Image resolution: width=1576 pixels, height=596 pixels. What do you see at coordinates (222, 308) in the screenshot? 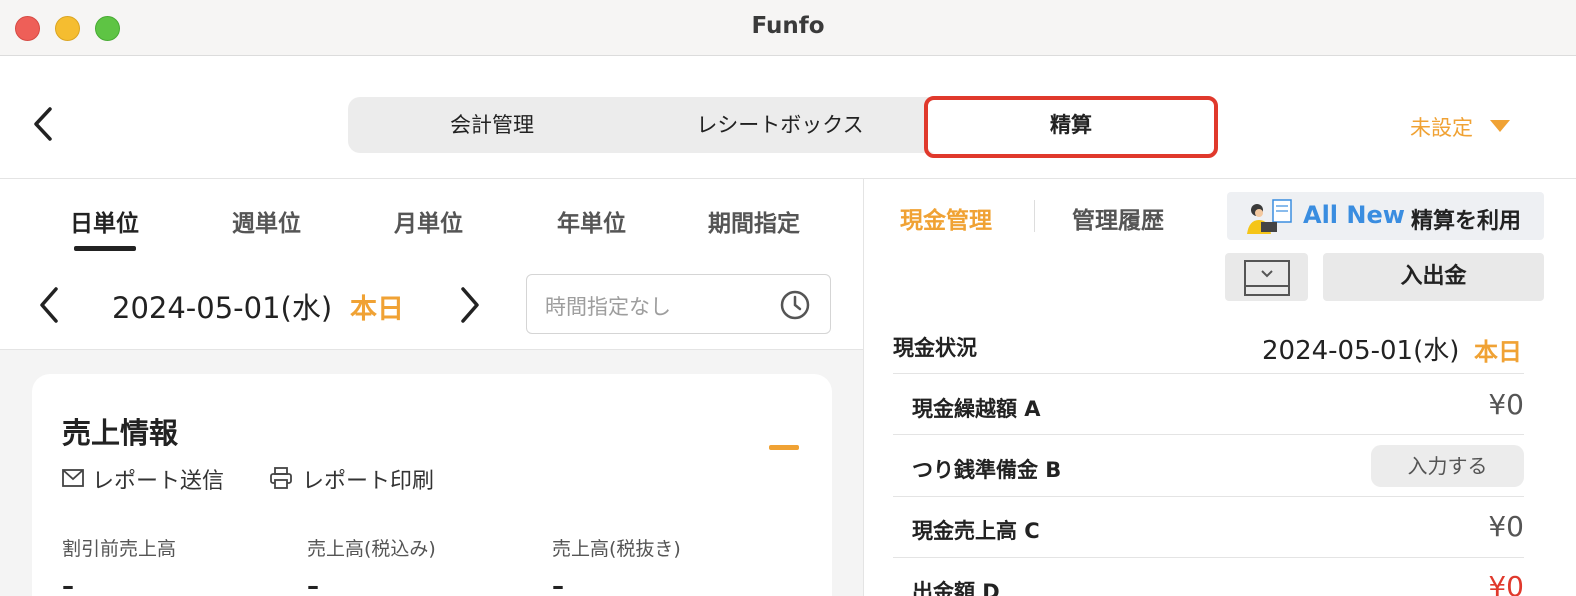
I see `current-date: 2024-05-01(水)` at bounding box center [222, 308].